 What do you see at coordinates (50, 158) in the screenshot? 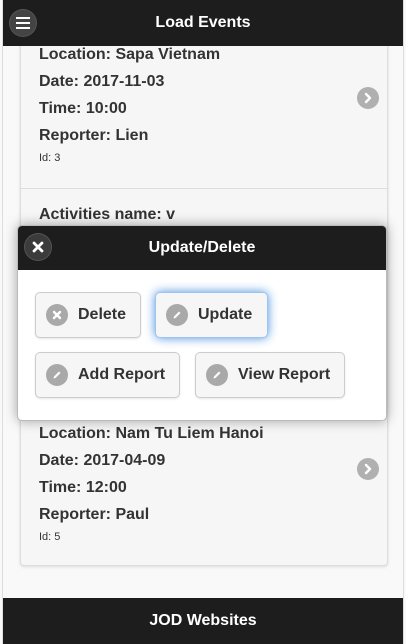
I see `event-id: Id: 3` at bounding box center [50, 158].